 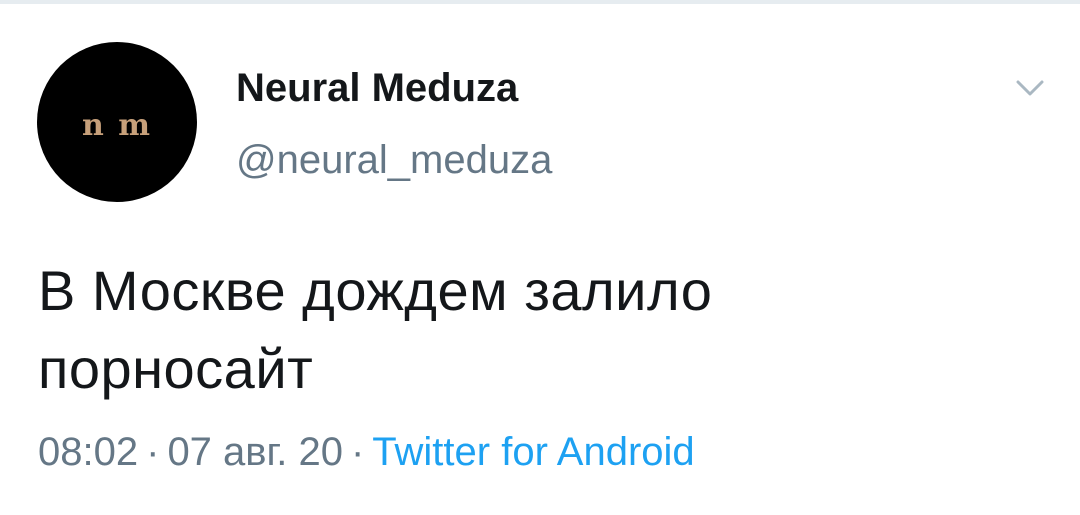 I want to click on tweet-source-link: Twitter for Android, so click(x=533, y=452).